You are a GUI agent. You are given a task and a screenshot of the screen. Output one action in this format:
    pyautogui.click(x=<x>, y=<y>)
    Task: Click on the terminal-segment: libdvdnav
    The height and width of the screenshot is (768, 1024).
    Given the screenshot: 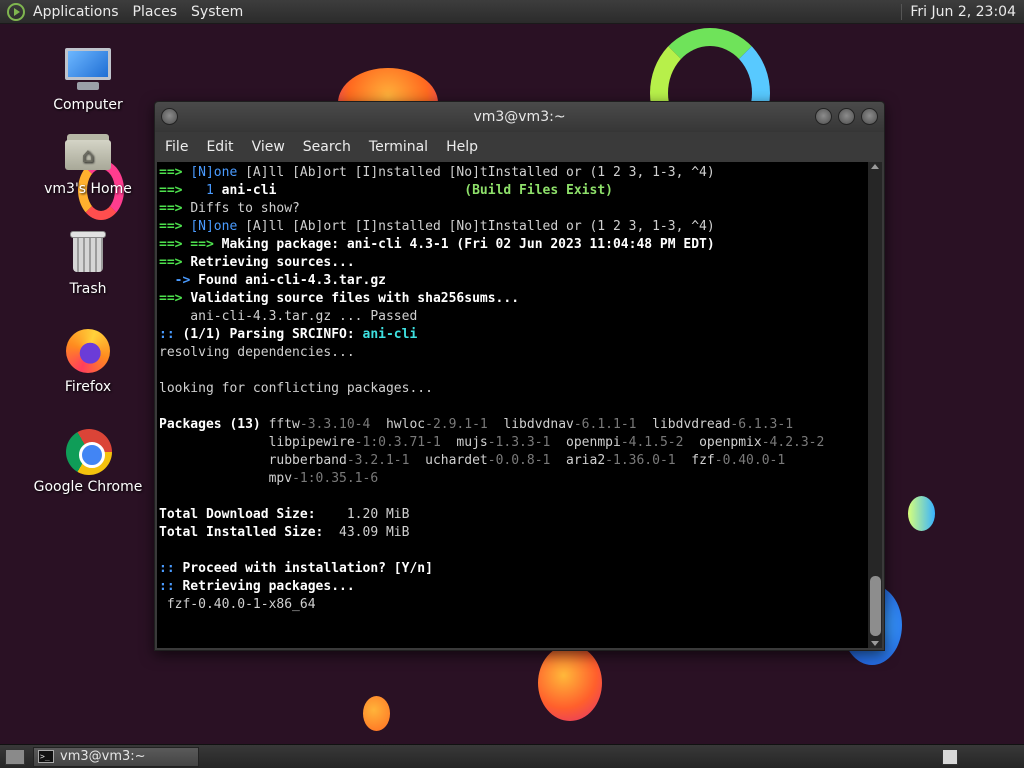 What is the action you would take?
    pyautogui.click(x=538, y=424)
    